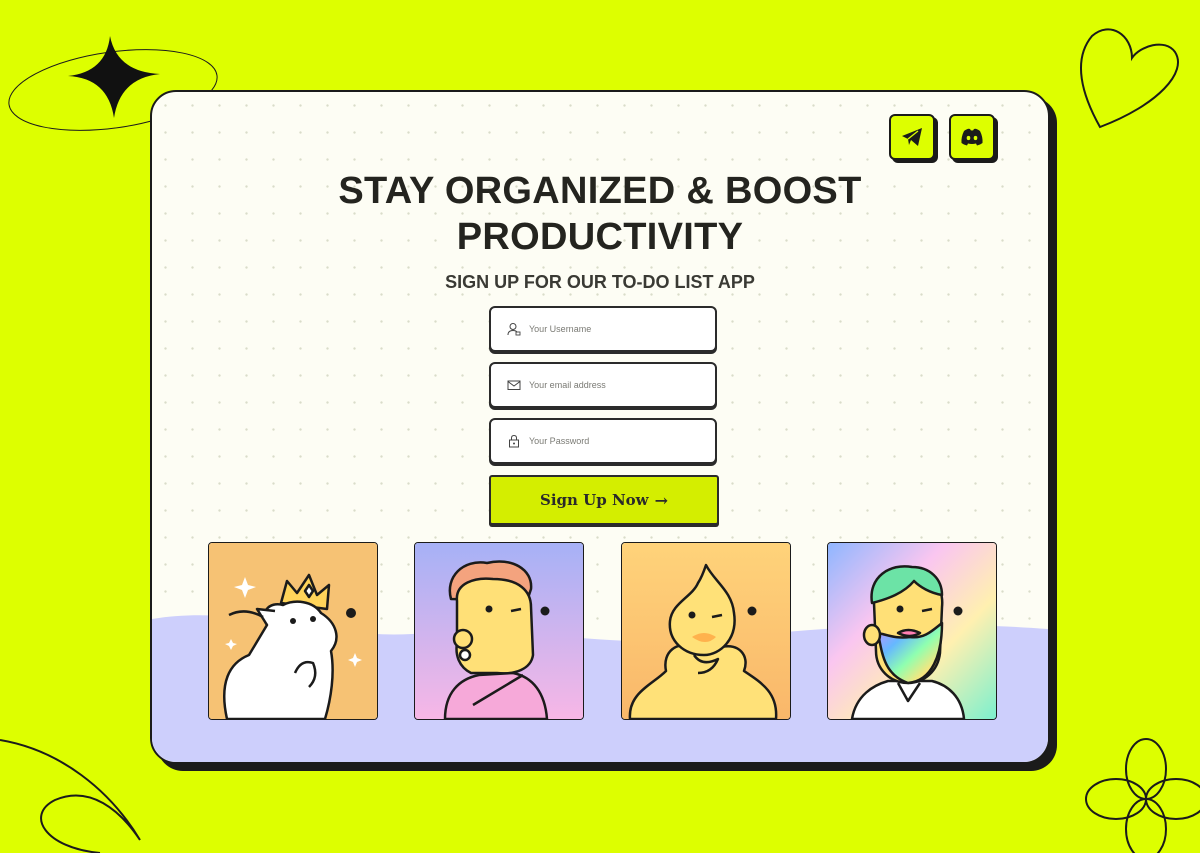 The image size is (1200, 853). I want to click on password-field, so click(603, 441).